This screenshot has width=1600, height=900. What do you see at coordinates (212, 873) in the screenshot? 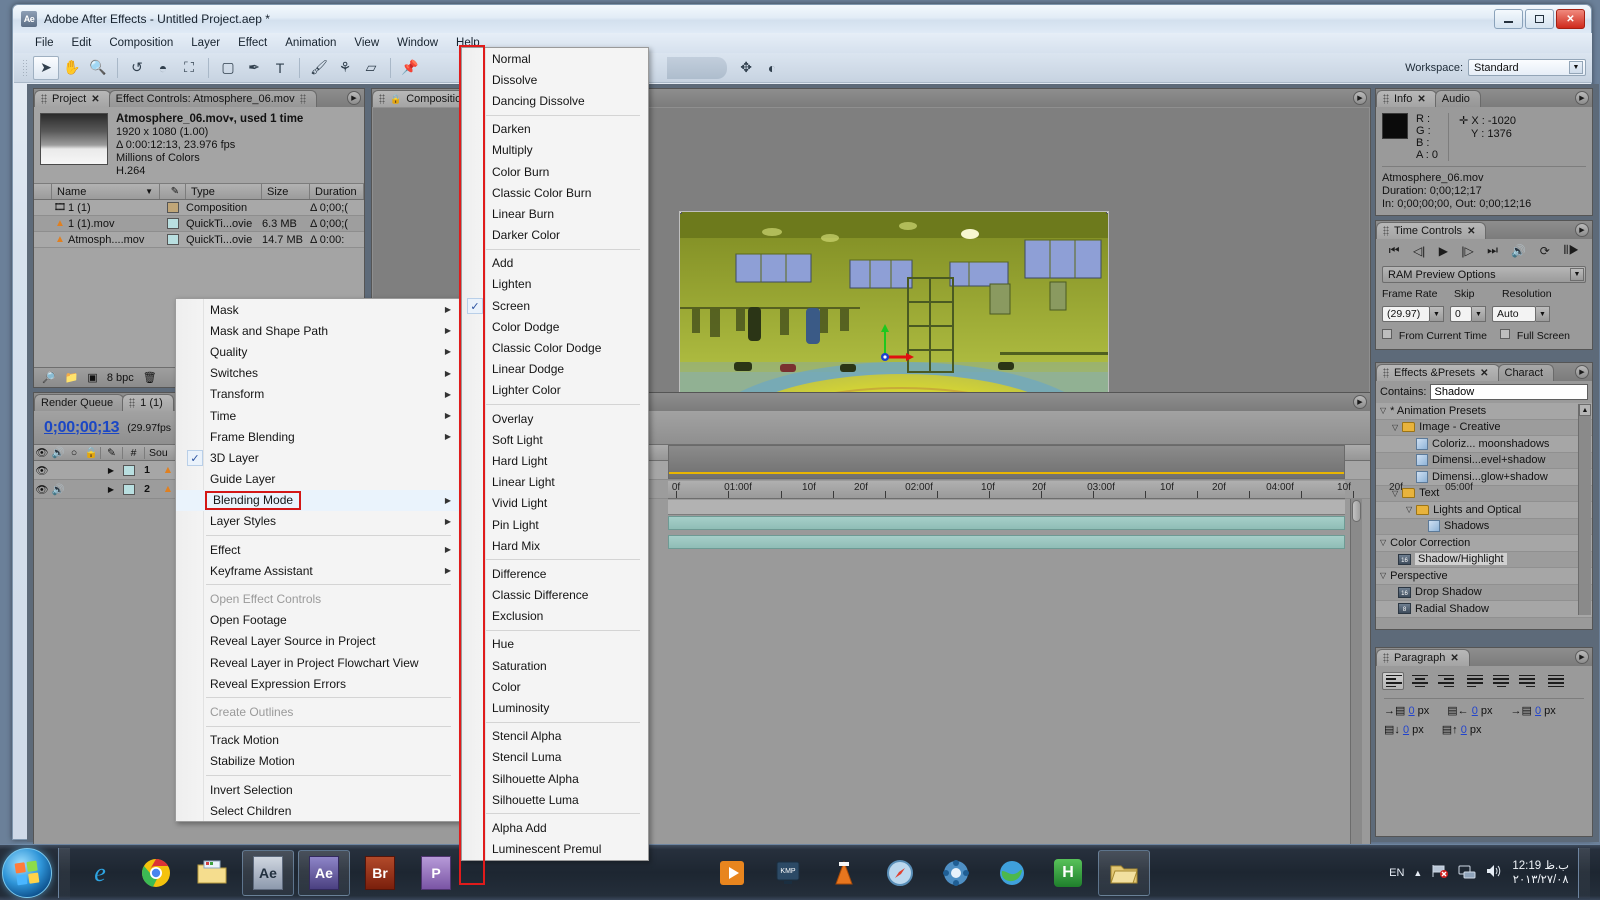
I see `taskbar-windows-explorer` at bounding box center [212, 873].